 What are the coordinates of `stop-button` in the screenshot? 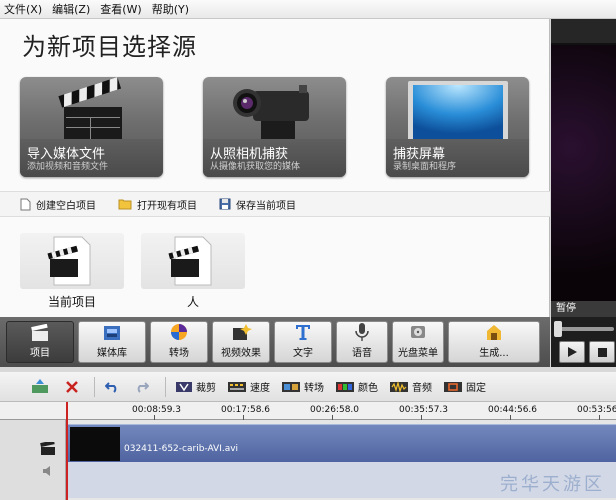 It's located at (602, 352).